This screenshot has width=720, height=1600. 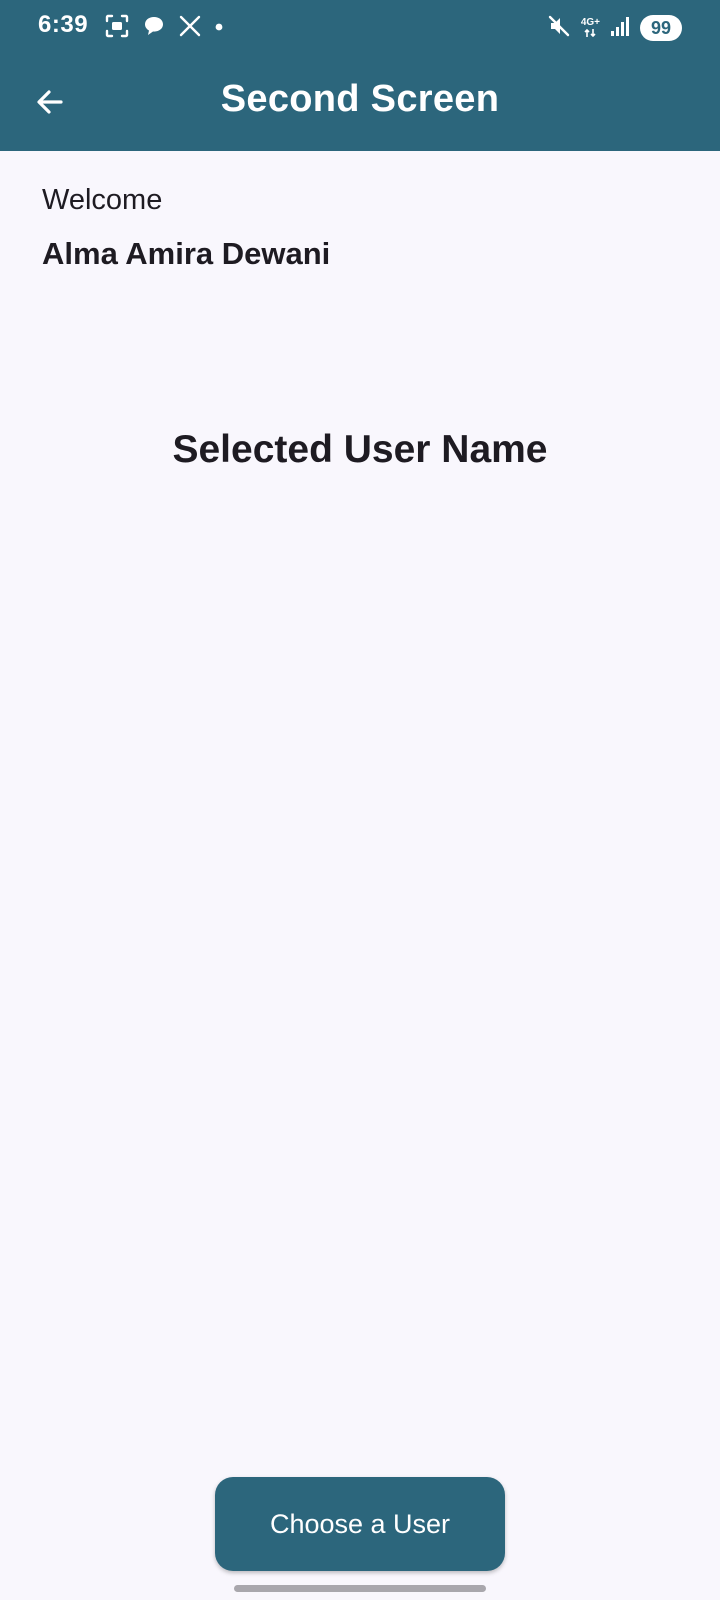 What do you see at coordinates (360, 1588) in the screenshot?
I see `home-indicator` at bounding box center [360, 1588].